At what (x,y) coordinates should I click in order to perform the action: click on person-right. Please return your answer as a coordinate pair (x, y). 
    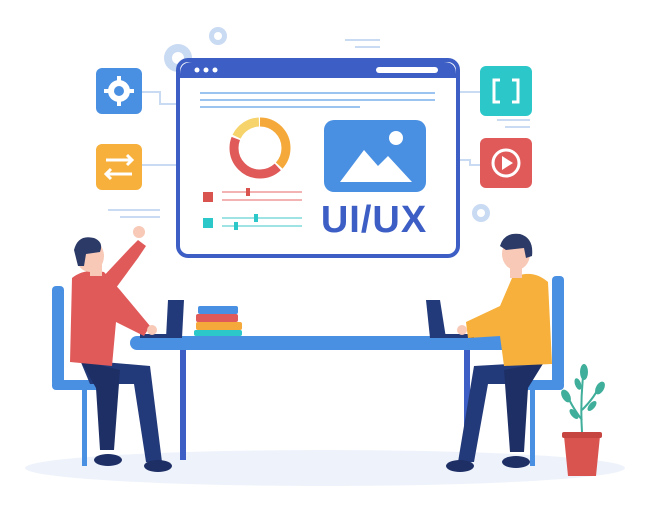
    Looking at the image, I should click on (505, 352).